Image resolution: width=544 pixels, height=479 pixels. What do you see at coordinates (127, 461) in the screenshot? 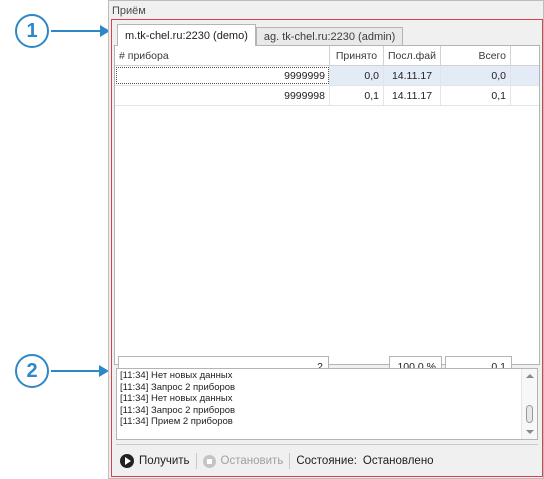
I see `play-icon` at bounding box center [127, 461].